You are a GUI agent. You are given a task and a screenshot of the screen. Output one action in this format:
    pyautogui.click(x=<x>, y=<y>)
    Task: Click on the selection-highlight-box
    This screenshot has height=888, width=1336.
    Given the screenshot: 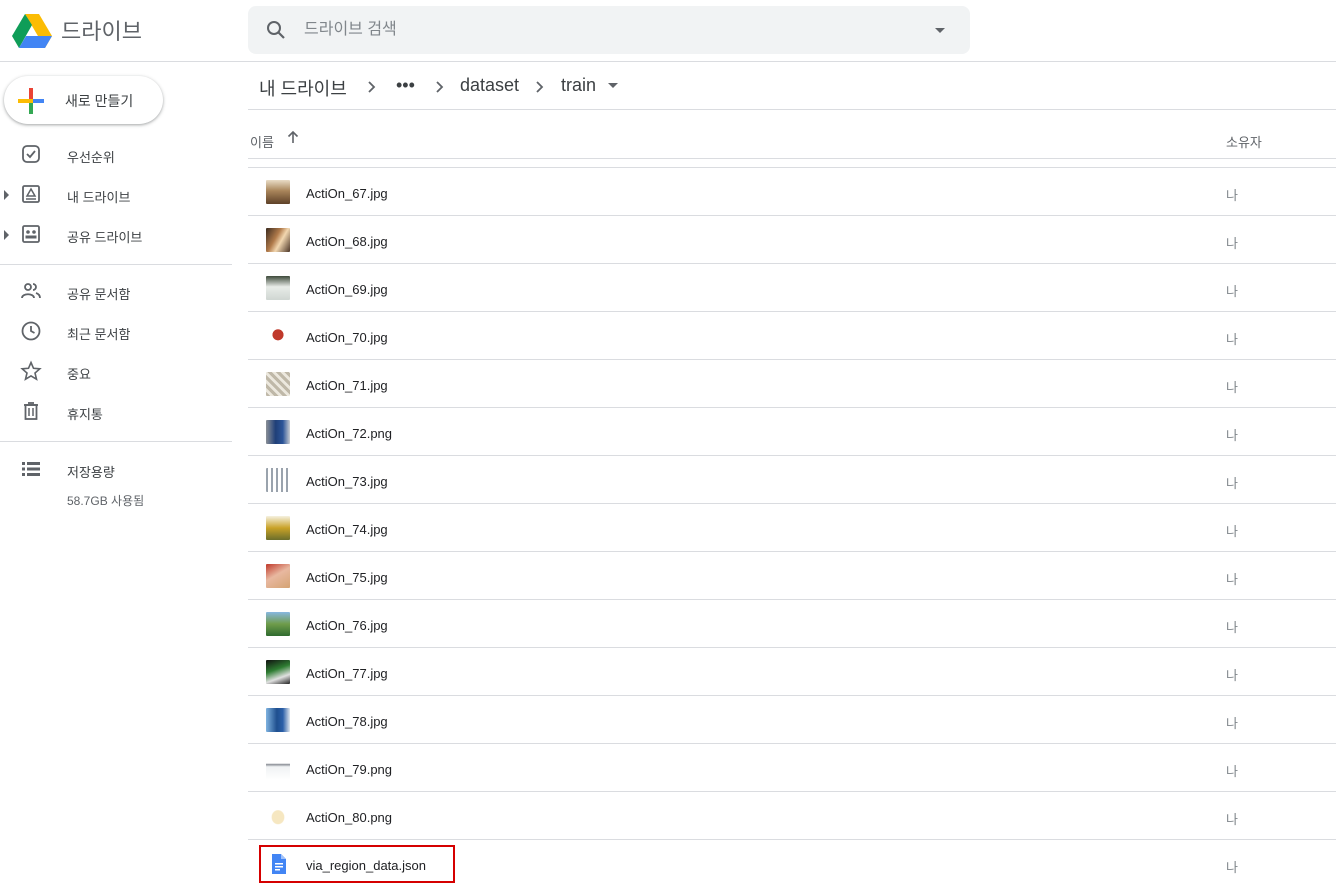 What is the action you would take?
    pyautogui.click(x=357, y=864)
    